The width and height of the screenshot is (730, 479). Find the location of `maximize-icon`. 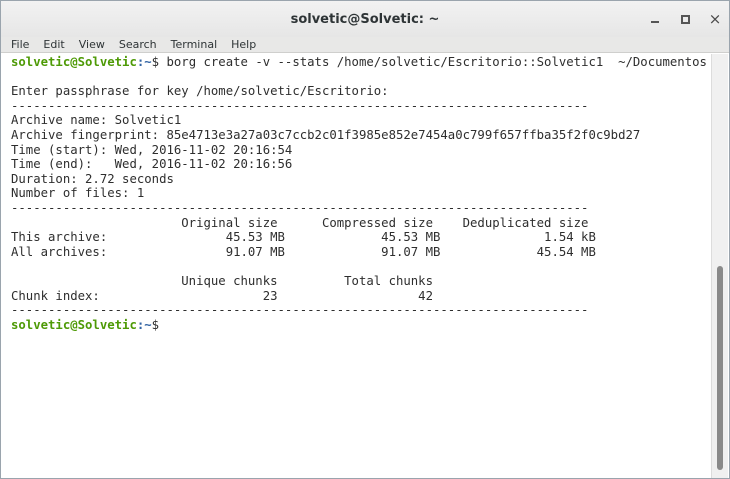

maximize-icon is located at coordinates (685, 19).